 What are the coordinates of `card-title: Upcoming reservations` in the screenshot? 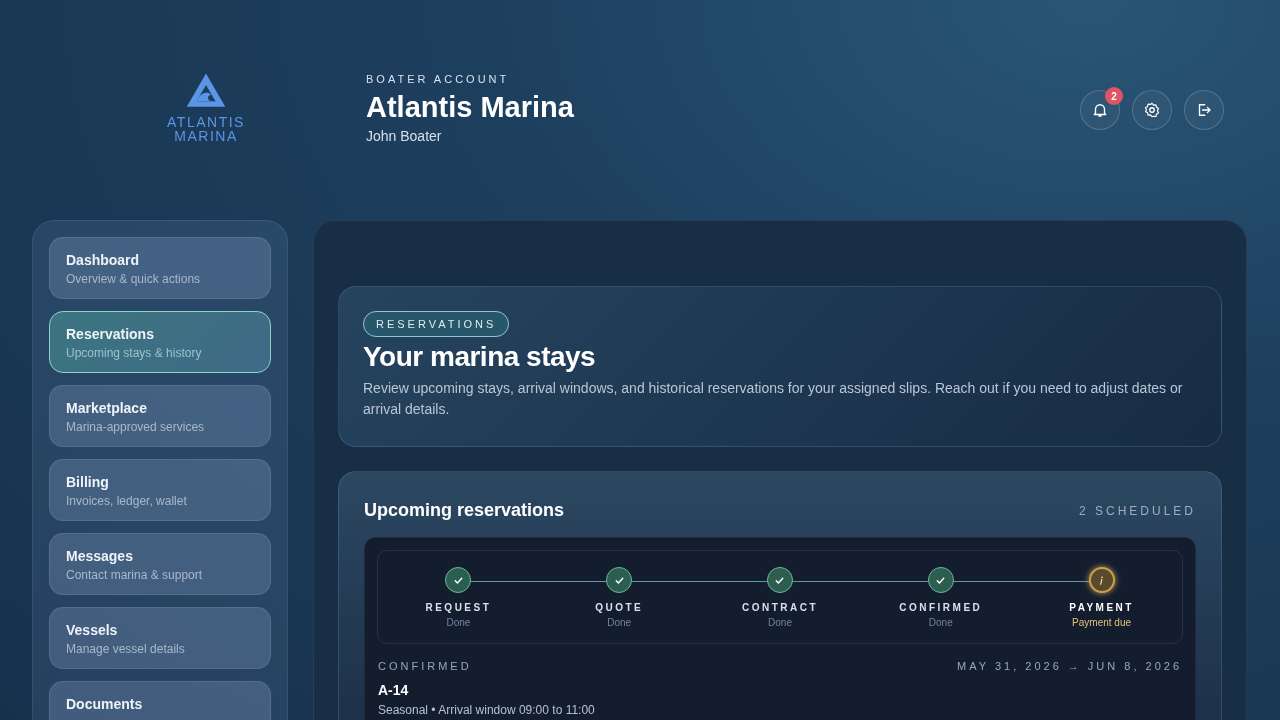 It's located at (464, 510).